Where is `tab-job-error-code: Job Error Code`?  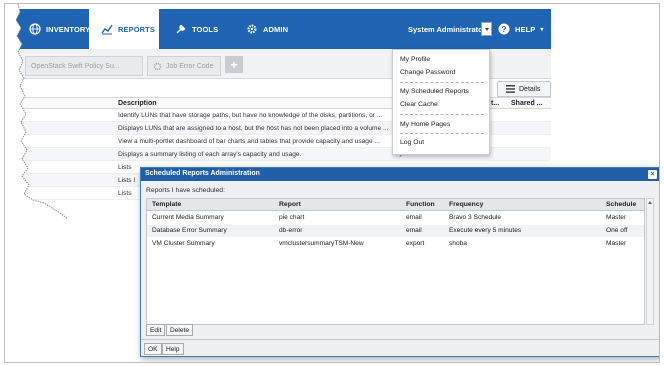 tab-job-error-code: Job Error Code is located at coordinates (184, 66).